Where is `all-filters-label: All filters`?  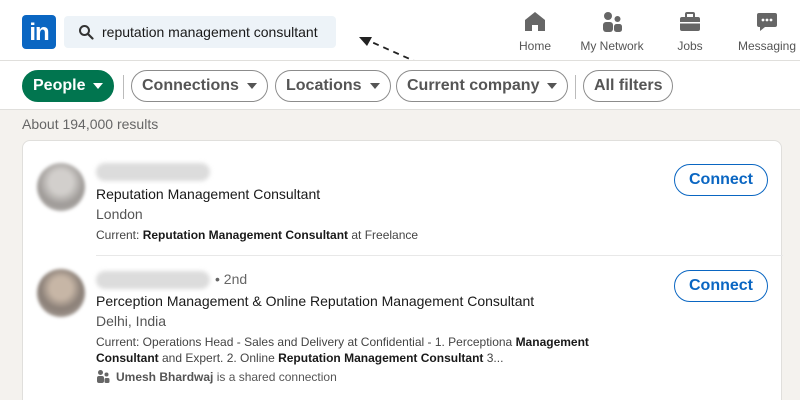
all-filters-label: All filters is located at coordinates (628, 85).